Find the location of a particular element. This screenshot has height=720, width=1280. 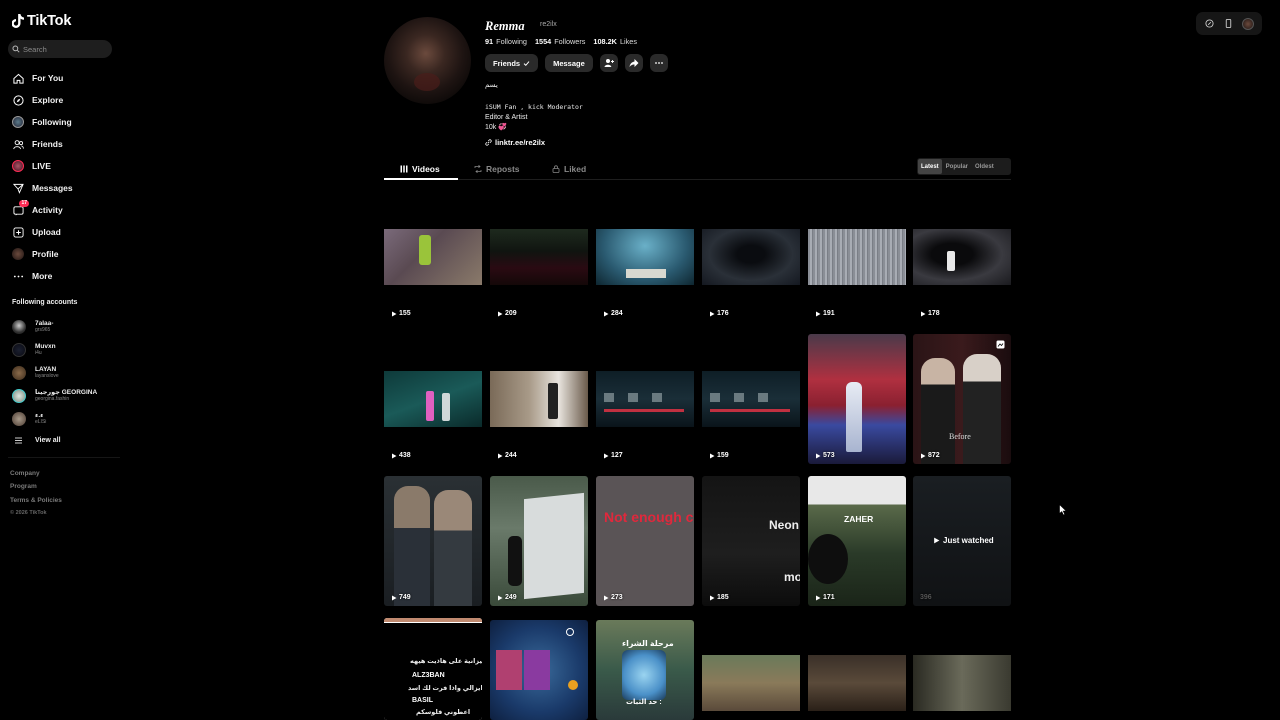

view-count: 396 is located at coordinates (926, 597).